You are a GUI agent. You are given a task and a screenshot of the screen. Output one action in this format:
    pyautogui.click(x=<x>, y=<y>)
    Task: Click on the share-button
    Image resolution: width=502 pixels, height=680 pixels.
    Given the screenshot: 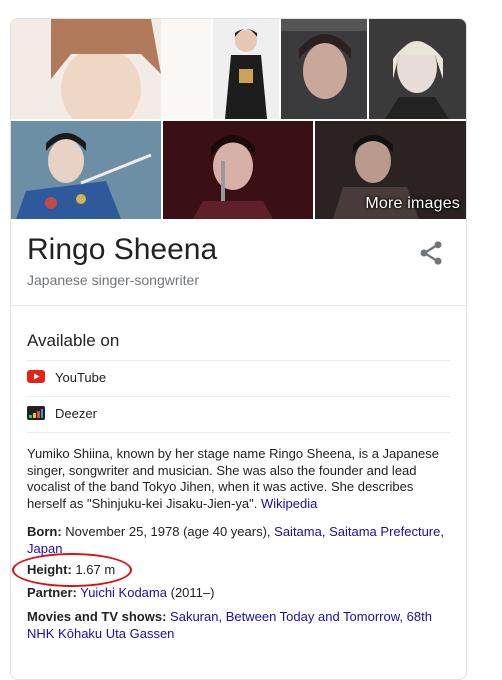 What is the action you would take?
    pyautogui.click(x=431, y=253)
    